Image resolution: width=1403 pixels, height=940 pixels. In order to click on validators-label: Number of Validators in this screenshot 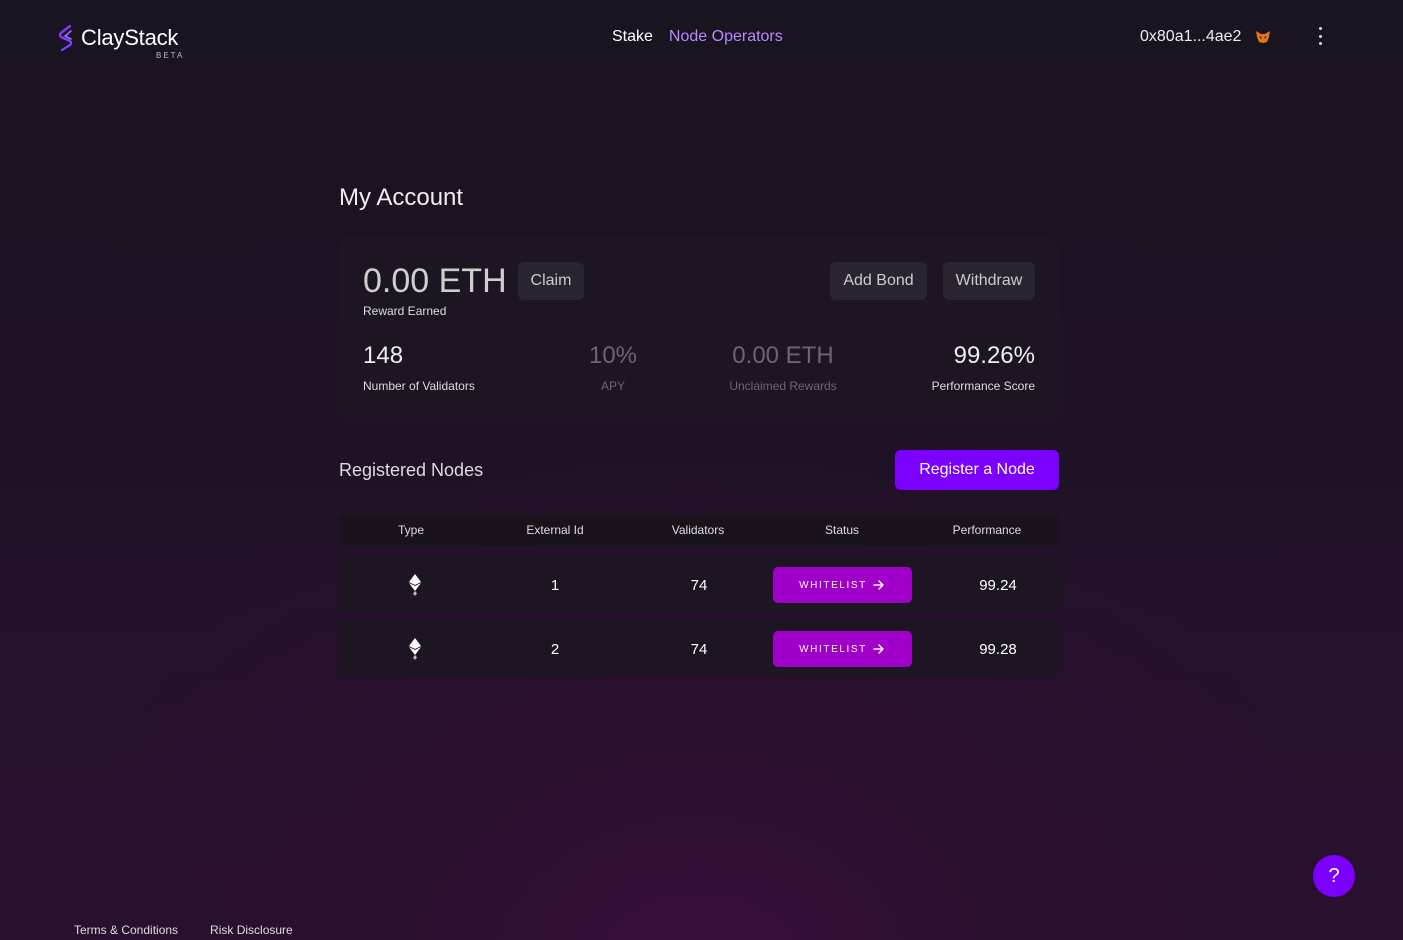, I will do `click(419, 386)`.